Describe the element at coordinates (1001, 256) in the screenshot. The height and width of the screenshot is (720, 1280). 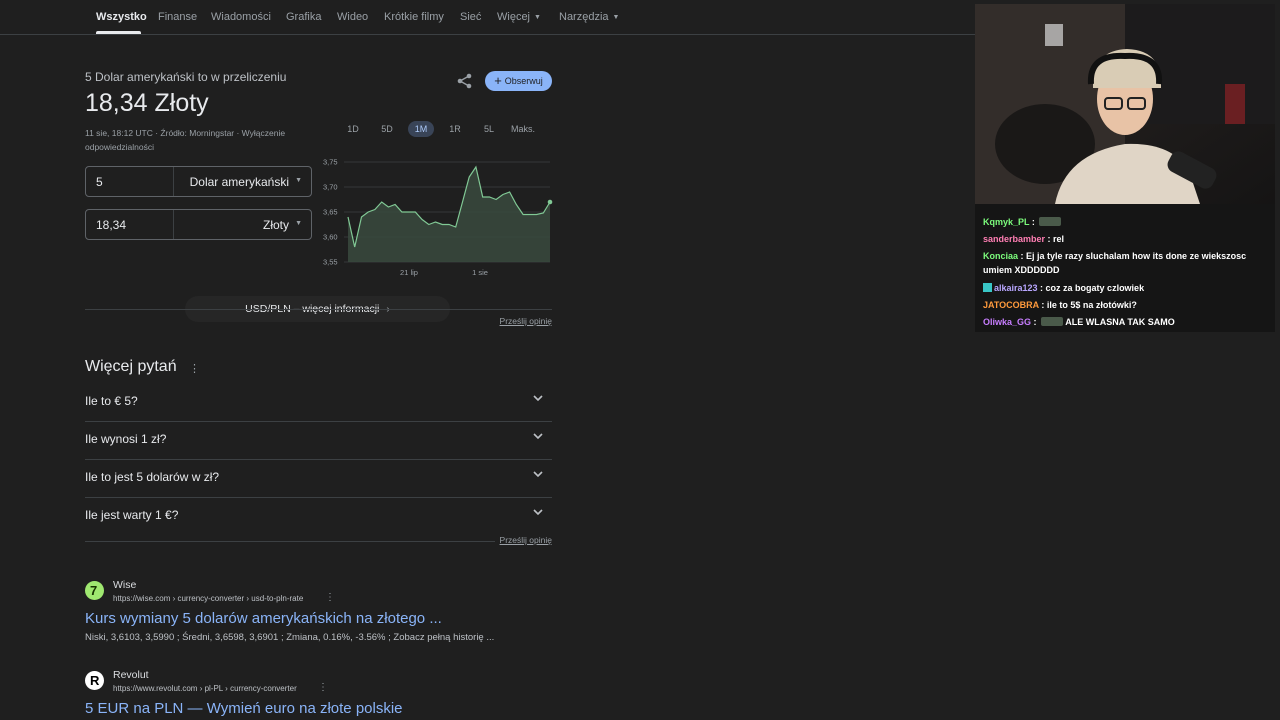
I see `chat-username: Konciaa` at that location.